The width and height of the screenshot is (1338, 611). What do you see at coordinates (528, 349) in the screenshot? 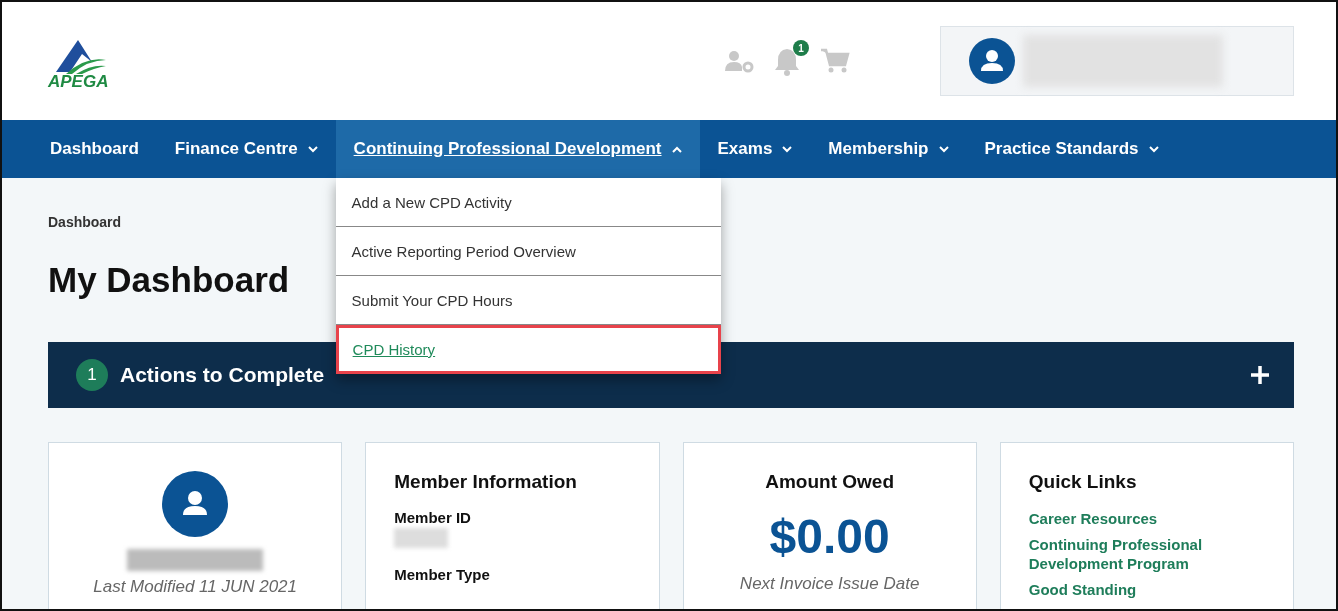
I see `menu-item: CPD History` at bounding box center [528, 349].